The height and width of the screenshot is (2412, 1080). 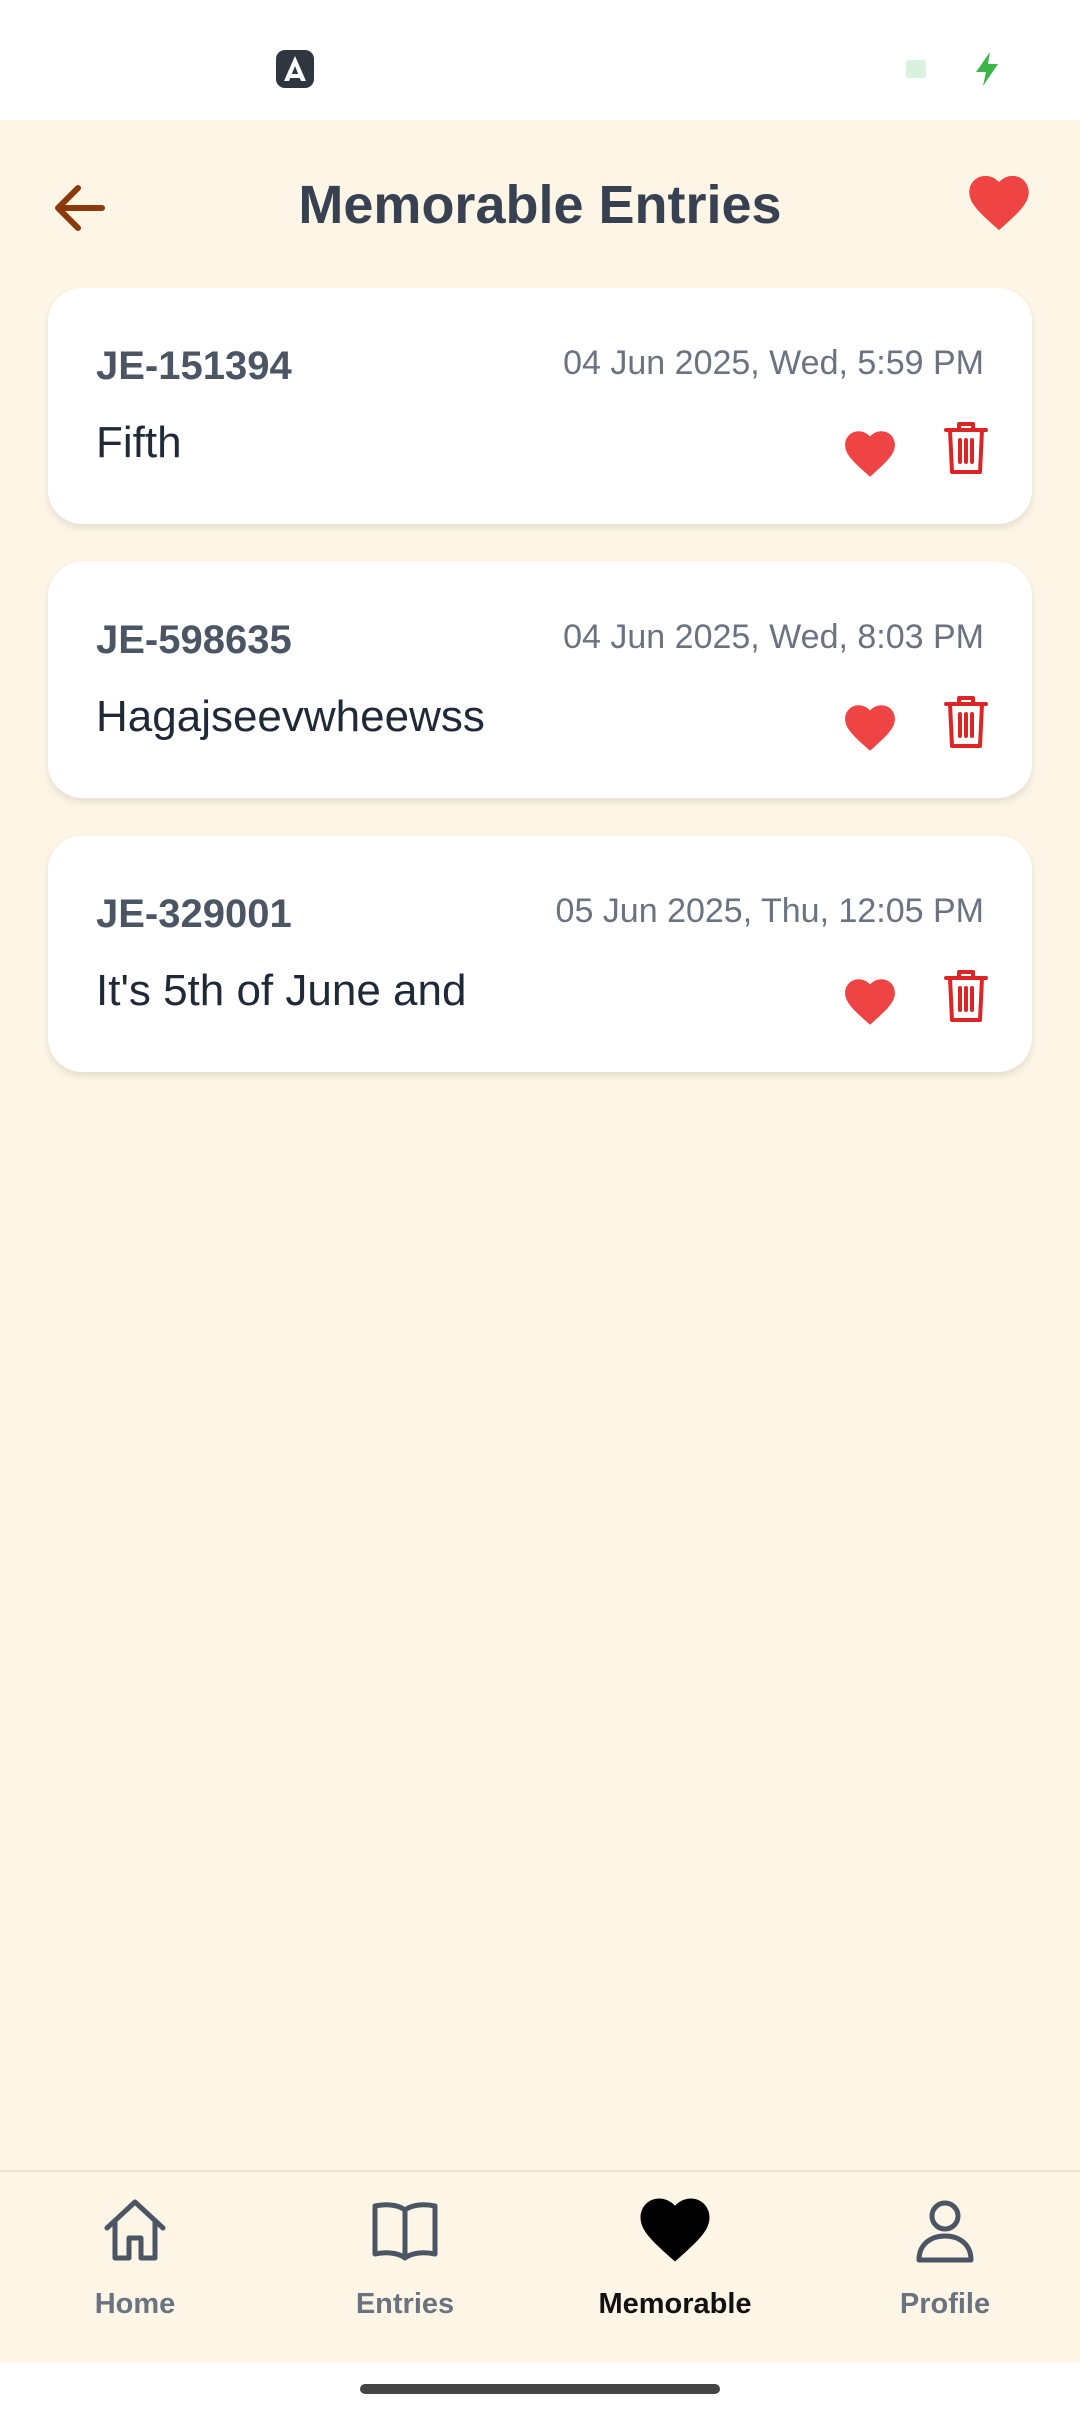 I want to click on nav-label-memorable: Memorable, so click(x=675, y=2304).